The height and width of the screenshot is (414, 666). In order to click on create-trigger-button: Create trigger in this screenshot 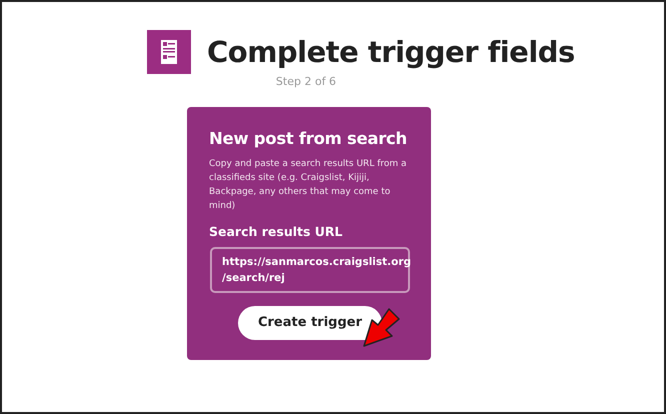, I will do `click(310, 323)`.